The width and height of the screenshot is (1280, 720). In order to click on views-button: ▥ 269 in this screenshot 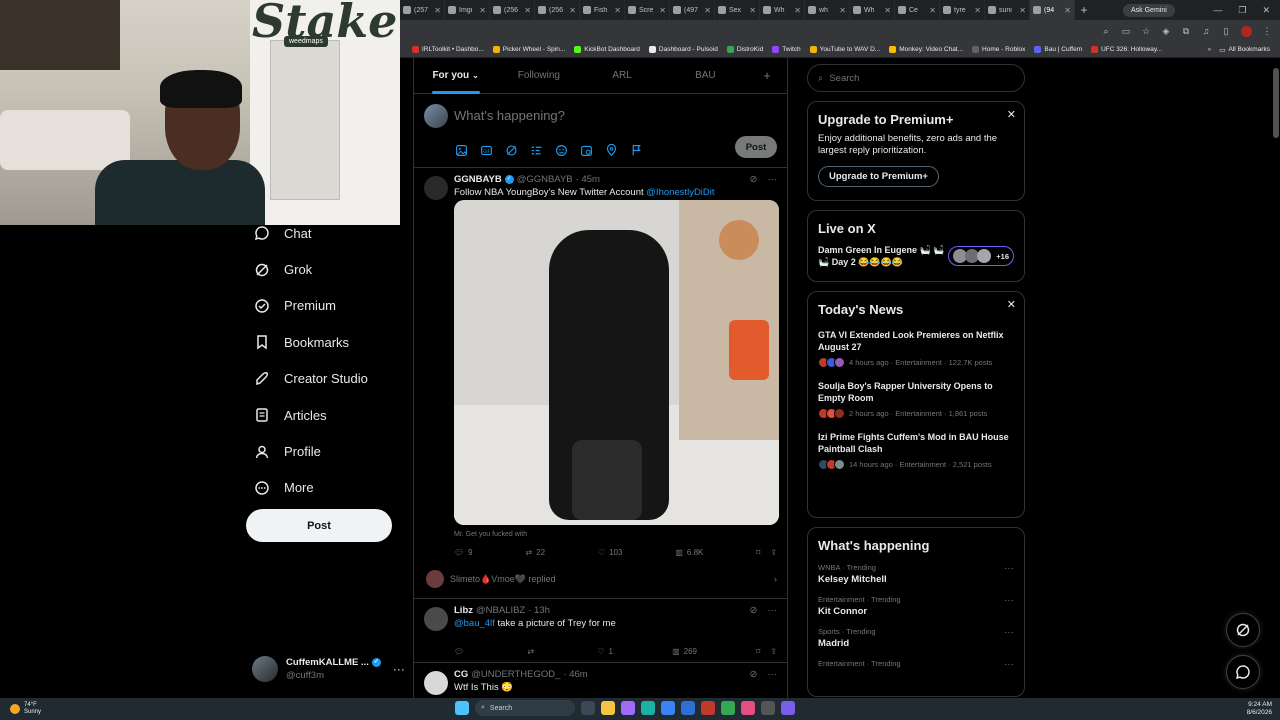, I will do `click(684, 651)`.